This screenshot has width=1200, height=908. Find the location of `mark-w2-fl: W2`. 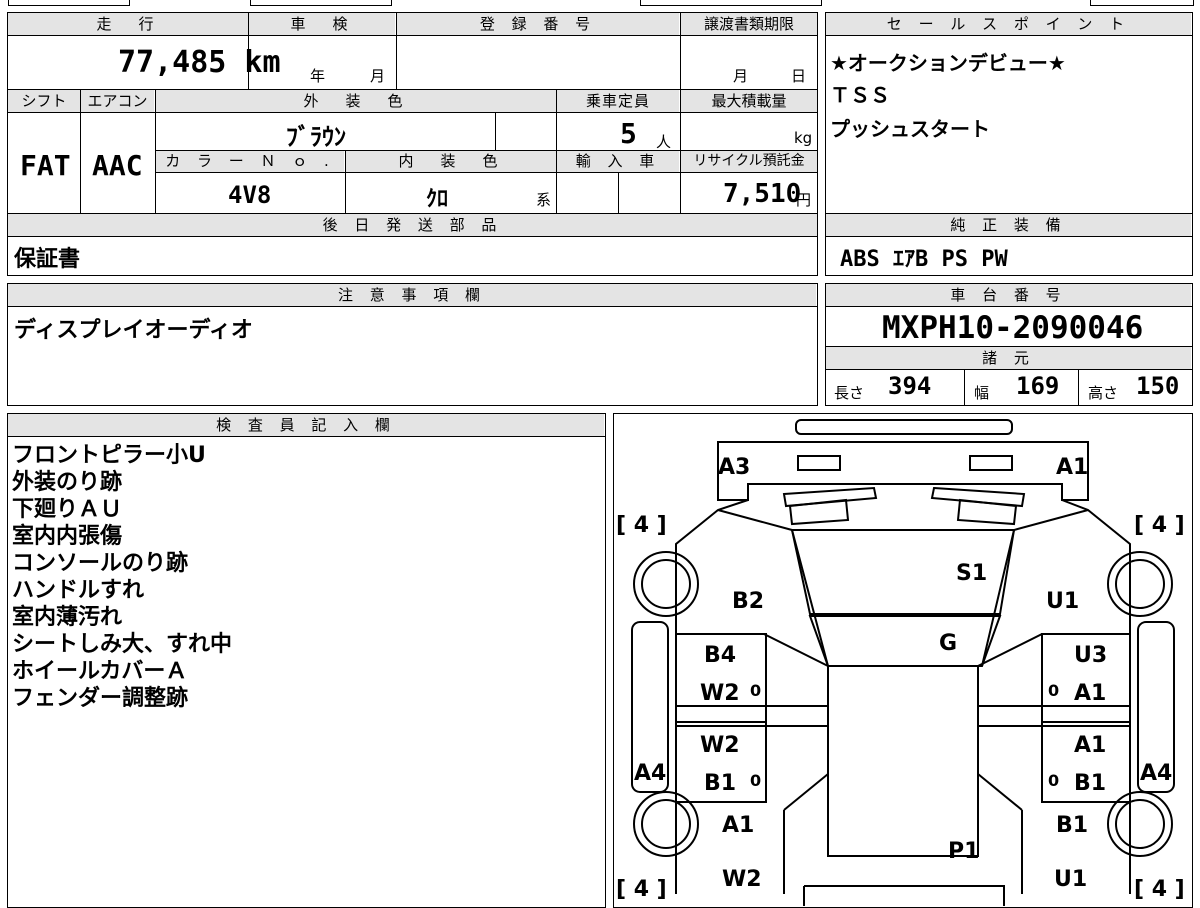

mark-w2-fl: W2 is located at coordinates (720, 693).